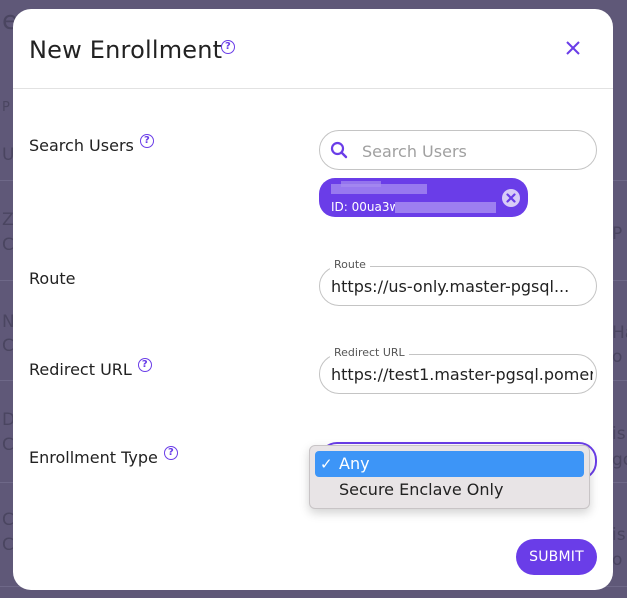 This screenshot has height=598, width=627. What do you see at coordinates (445, 207) in the screenshot?
I see `redacted-user-id` at bounding box center [445, 207].